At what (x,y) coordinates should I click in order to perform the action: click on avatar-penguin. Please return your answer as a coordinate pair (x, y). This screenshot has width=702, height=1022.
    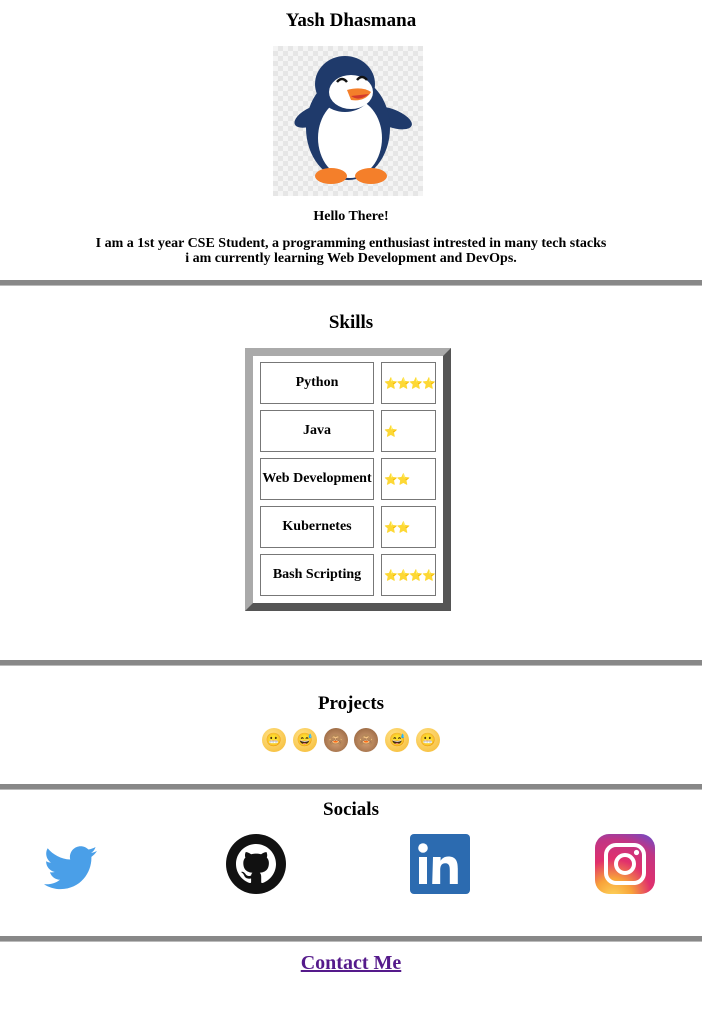
    Looking at the image, I should click on (348, 121).